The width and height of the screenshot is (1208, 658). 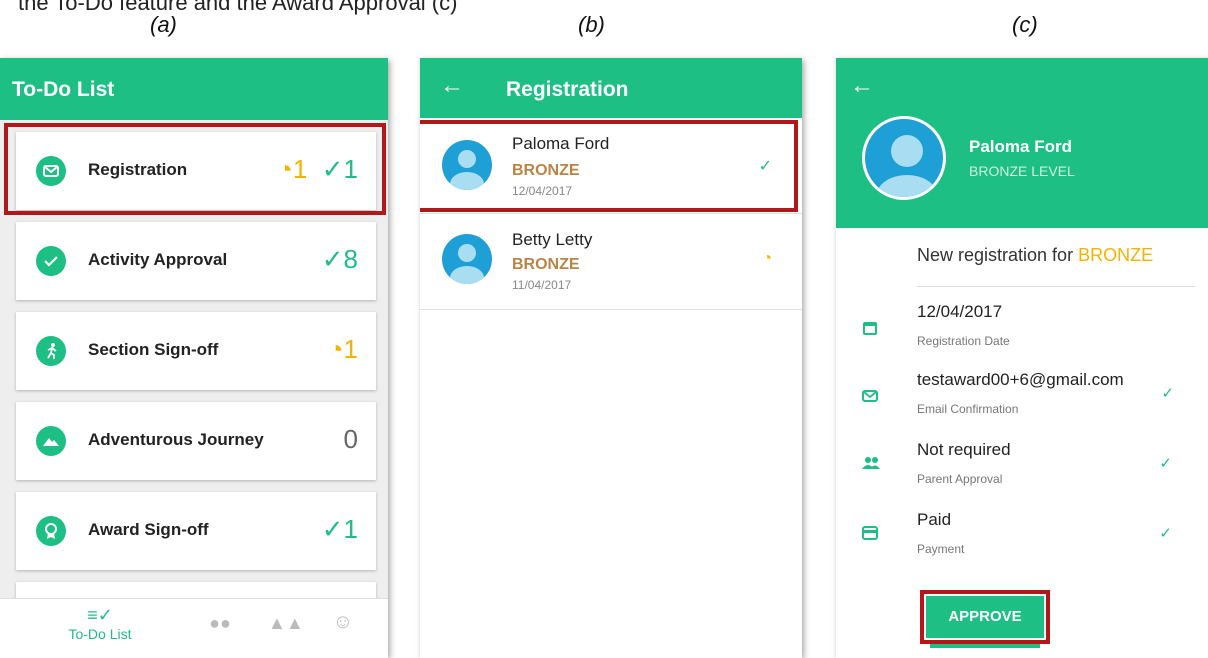 I want to click on label-b: (b), so click(x=591, y=24).